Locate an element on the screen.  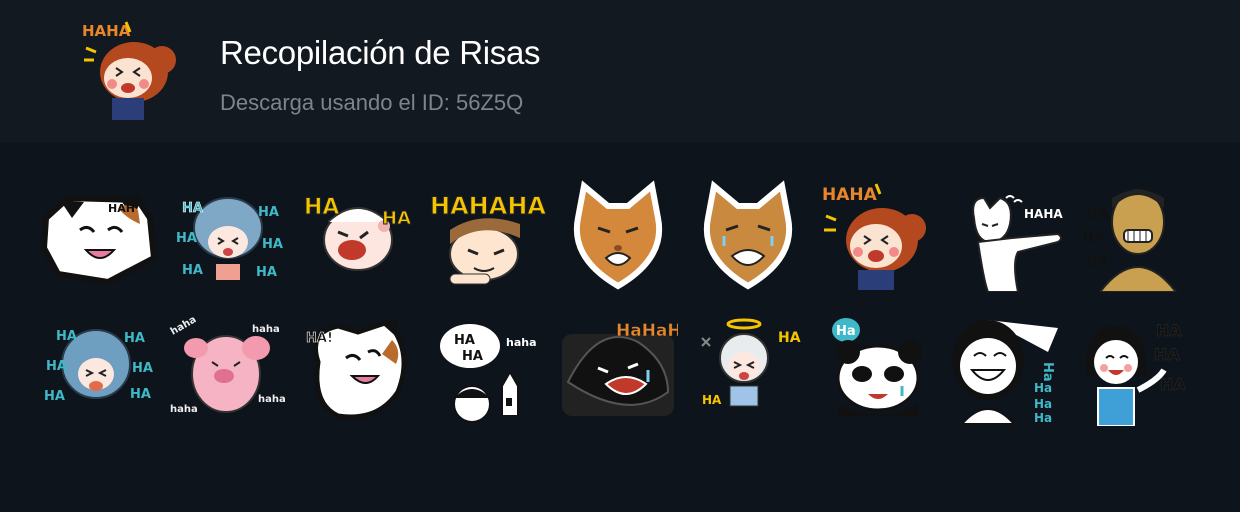
laughing-blue-hair-girl-sticker: HA HA HA HA HA HA is located at coordinates (228, 235).